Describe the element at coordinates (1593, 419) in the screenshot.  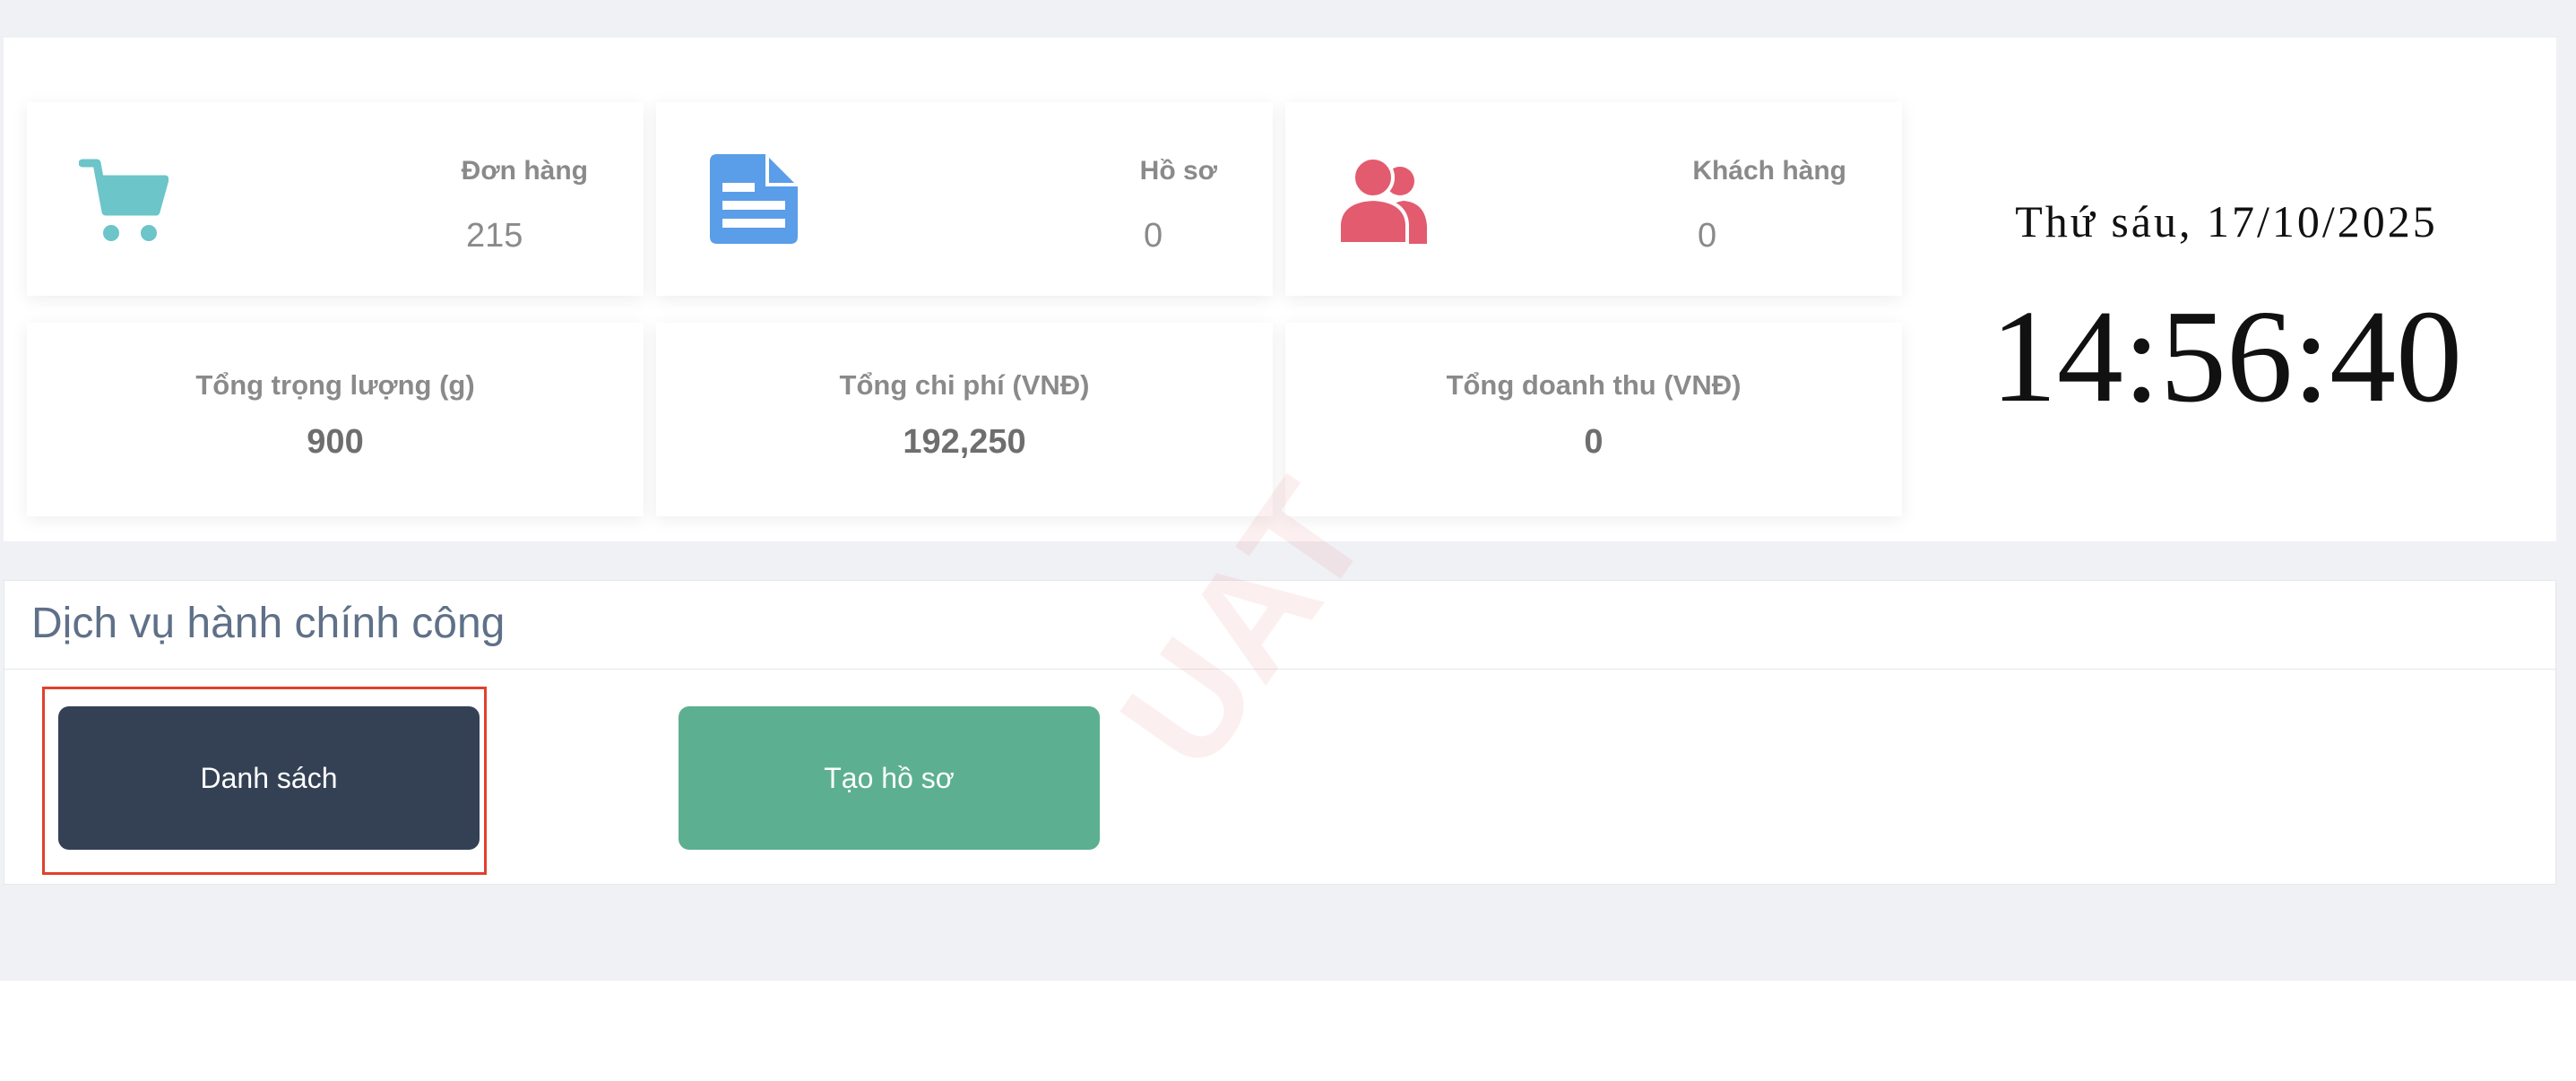
I see `revenue-card: Tổng doanh thu (VNĐ) 0` at that location.